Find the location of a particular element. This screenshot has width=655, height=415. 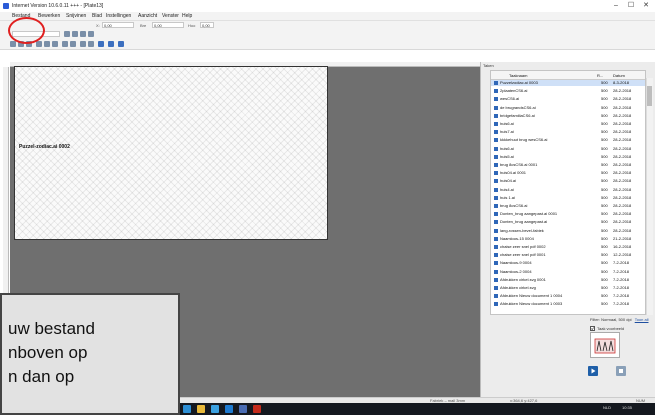

zoom-in-icon is located at coordinates (67, 34).